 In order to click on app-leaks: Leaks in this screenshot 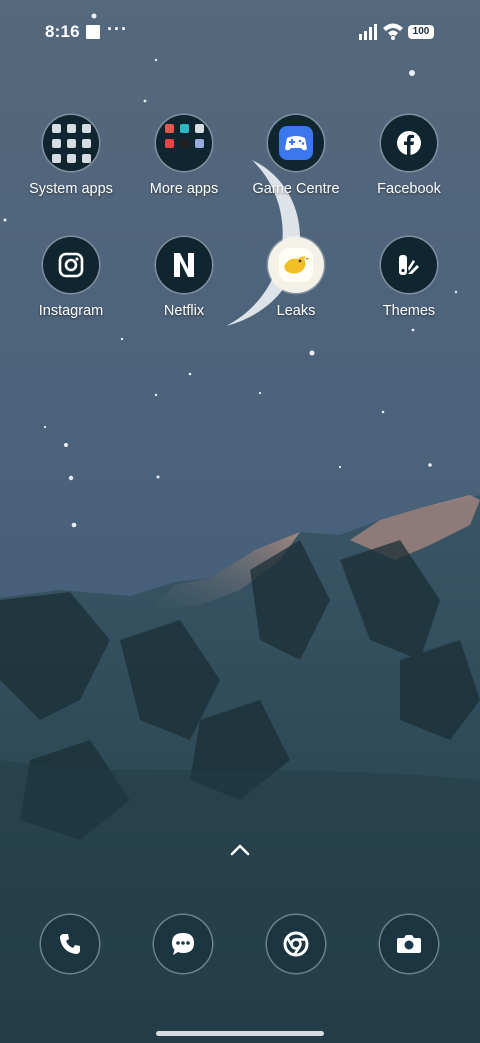, I will do `click(296, 278)`.